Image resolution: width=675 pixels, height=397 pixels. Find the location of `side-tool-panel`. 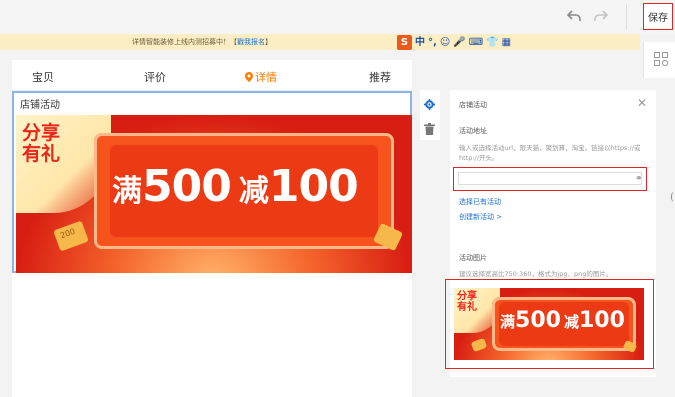

side-tool-panel is located at coordinates (659, 60).